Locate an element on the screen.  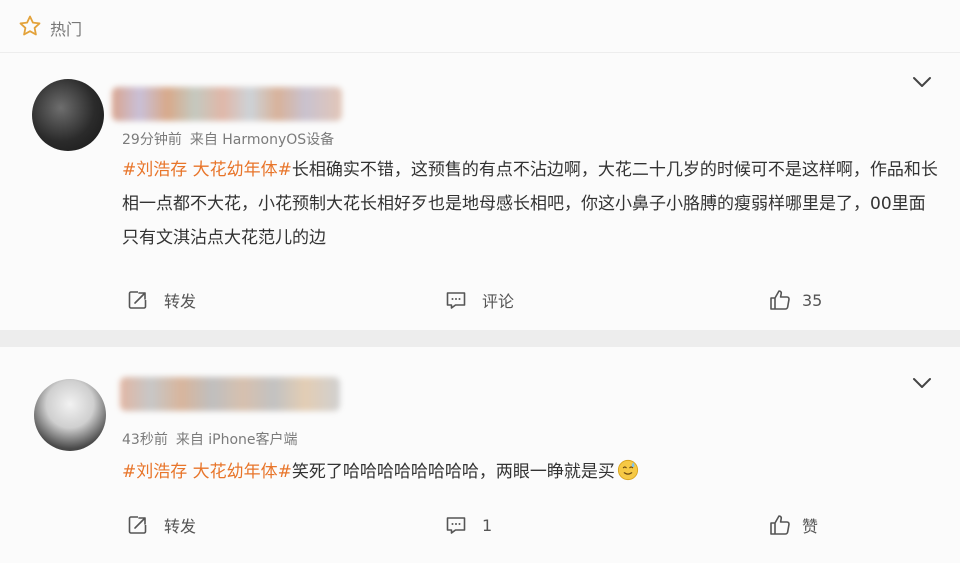
header: 热门 is located at coordinates (480, 26).